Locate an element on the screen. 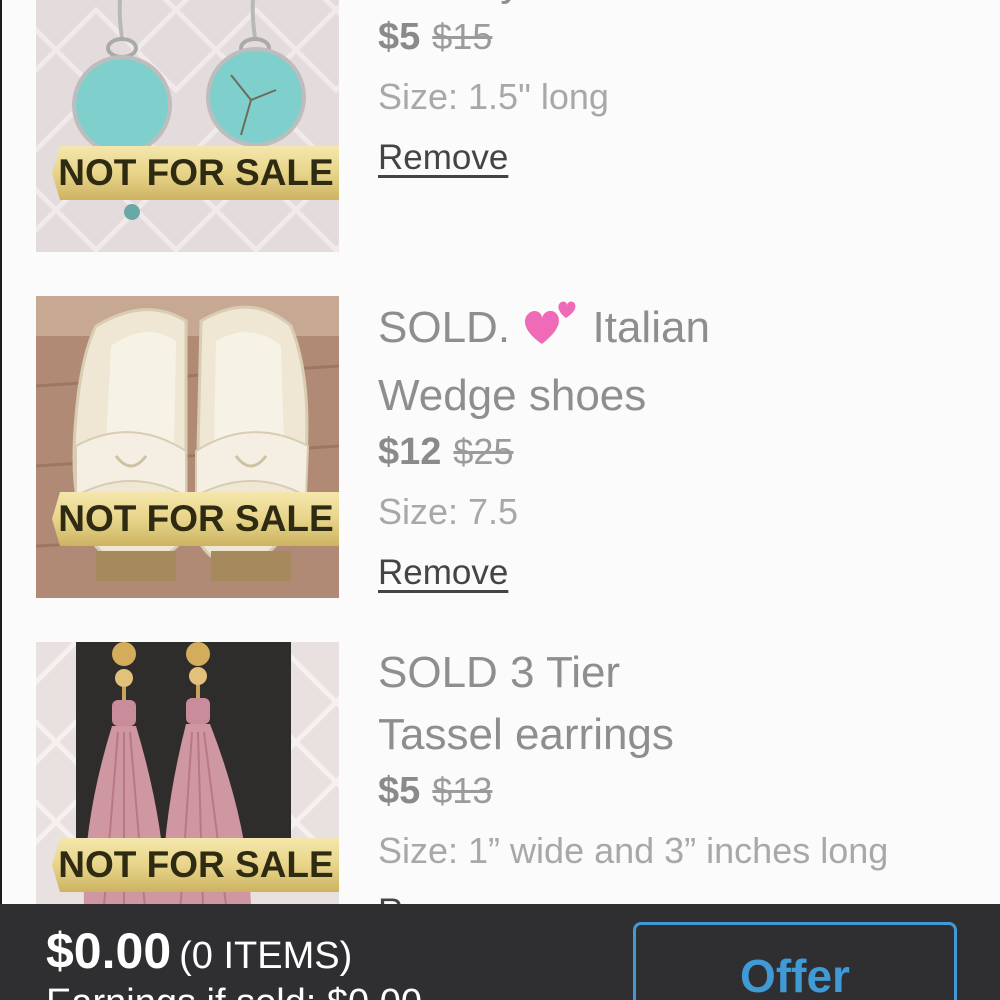 This screenshot has width=1000, height=1000. original-price: $25 is located at coordinates (483, 451).